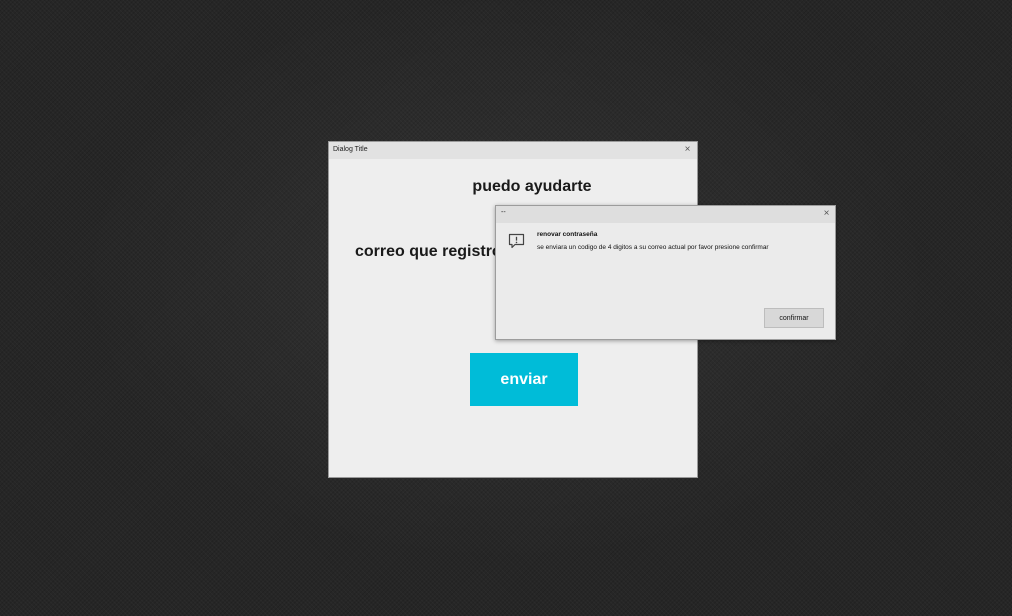 This screenshot has height=616, width=1012. Describe the element at coordinates (665, 214) in the screenshot. I see `message-box-titlebar: -- ×` at that location.